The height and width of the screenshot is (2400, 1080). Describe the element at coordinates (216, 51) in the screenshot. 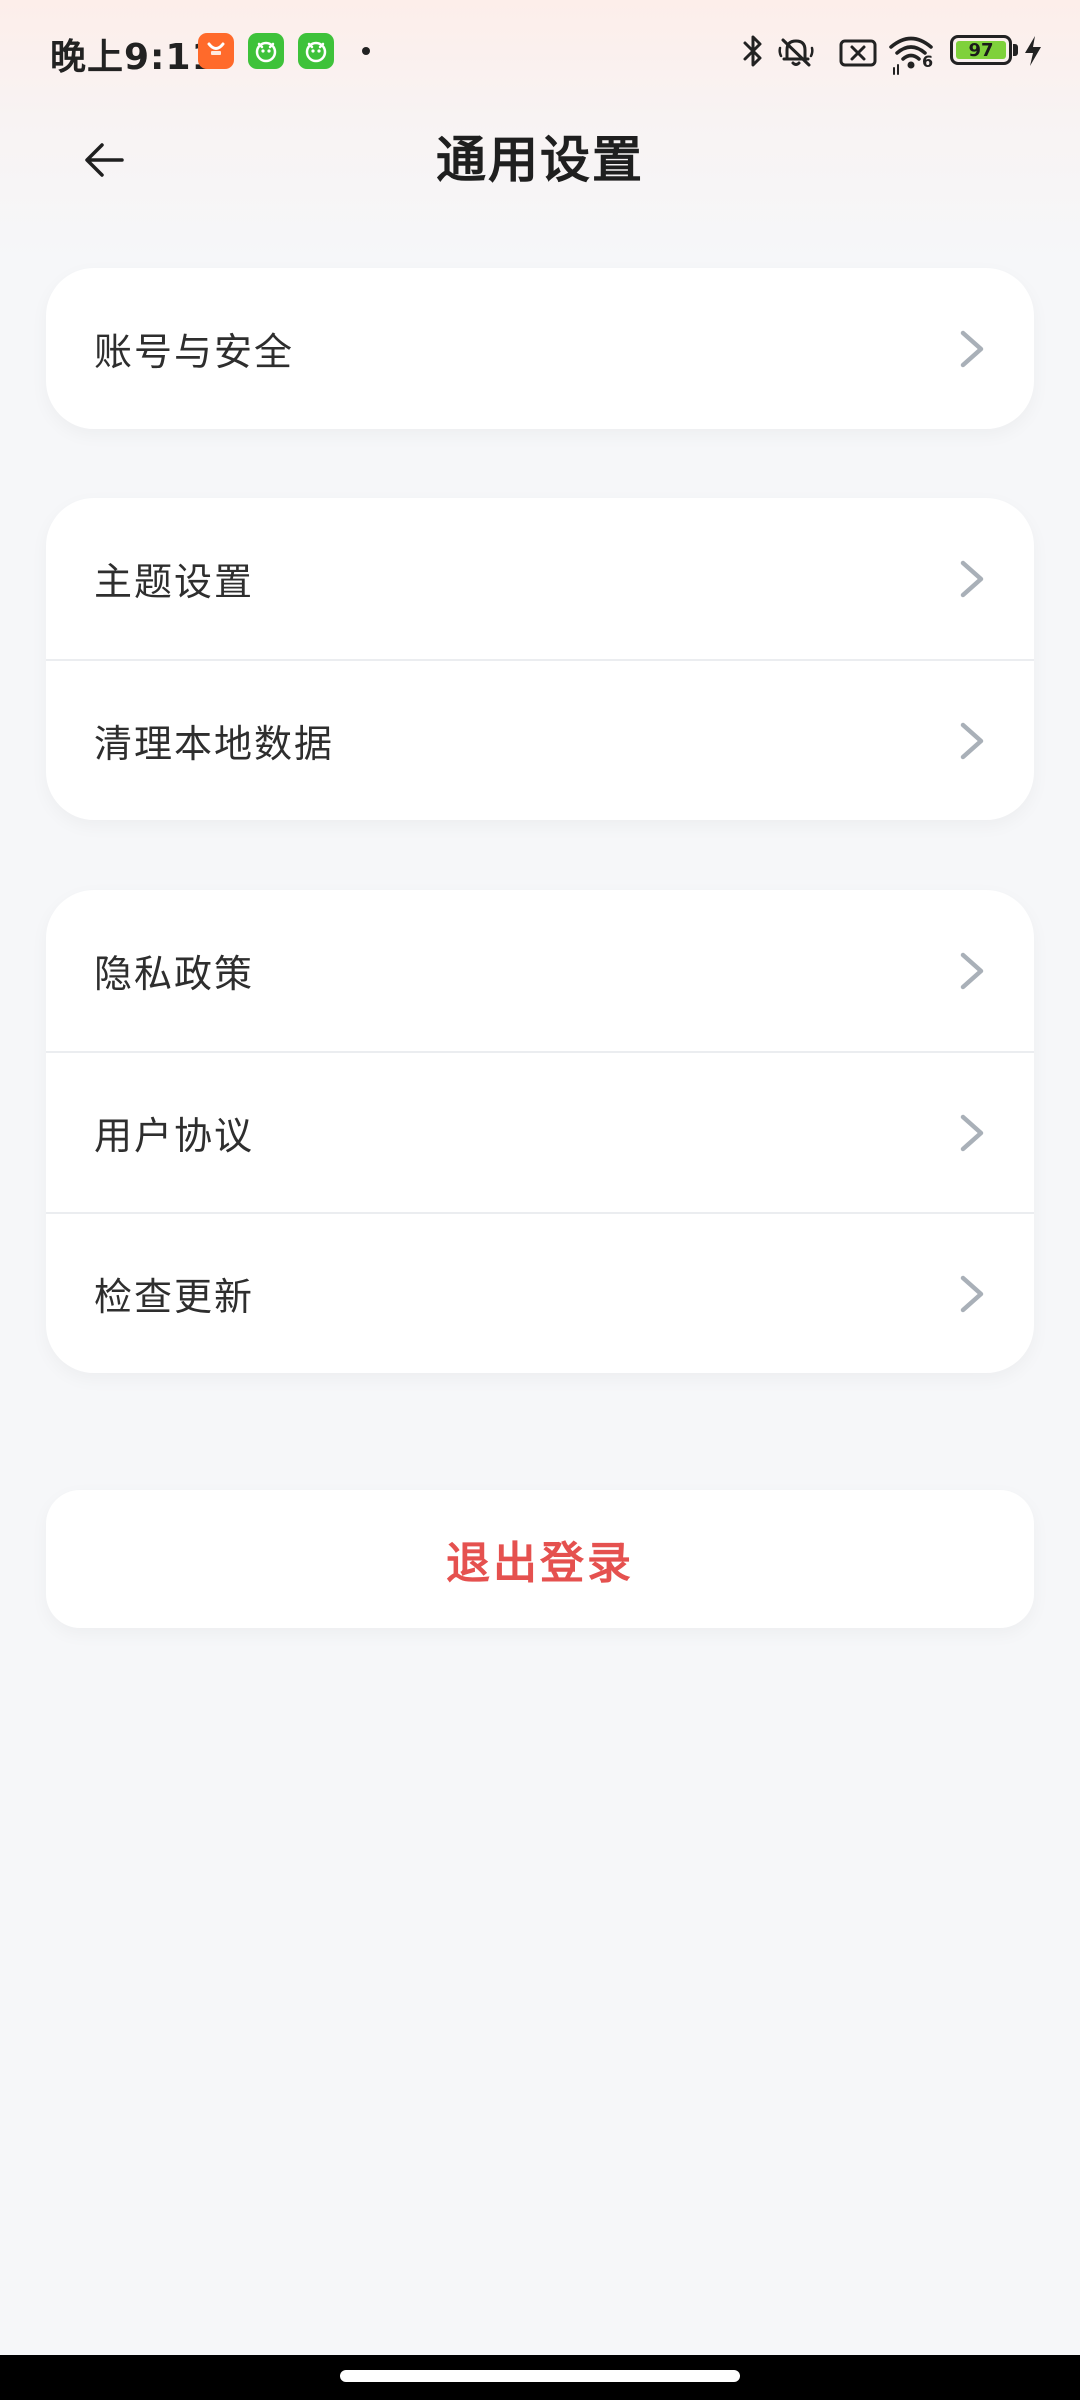

I see `taobao-icon` at that location.